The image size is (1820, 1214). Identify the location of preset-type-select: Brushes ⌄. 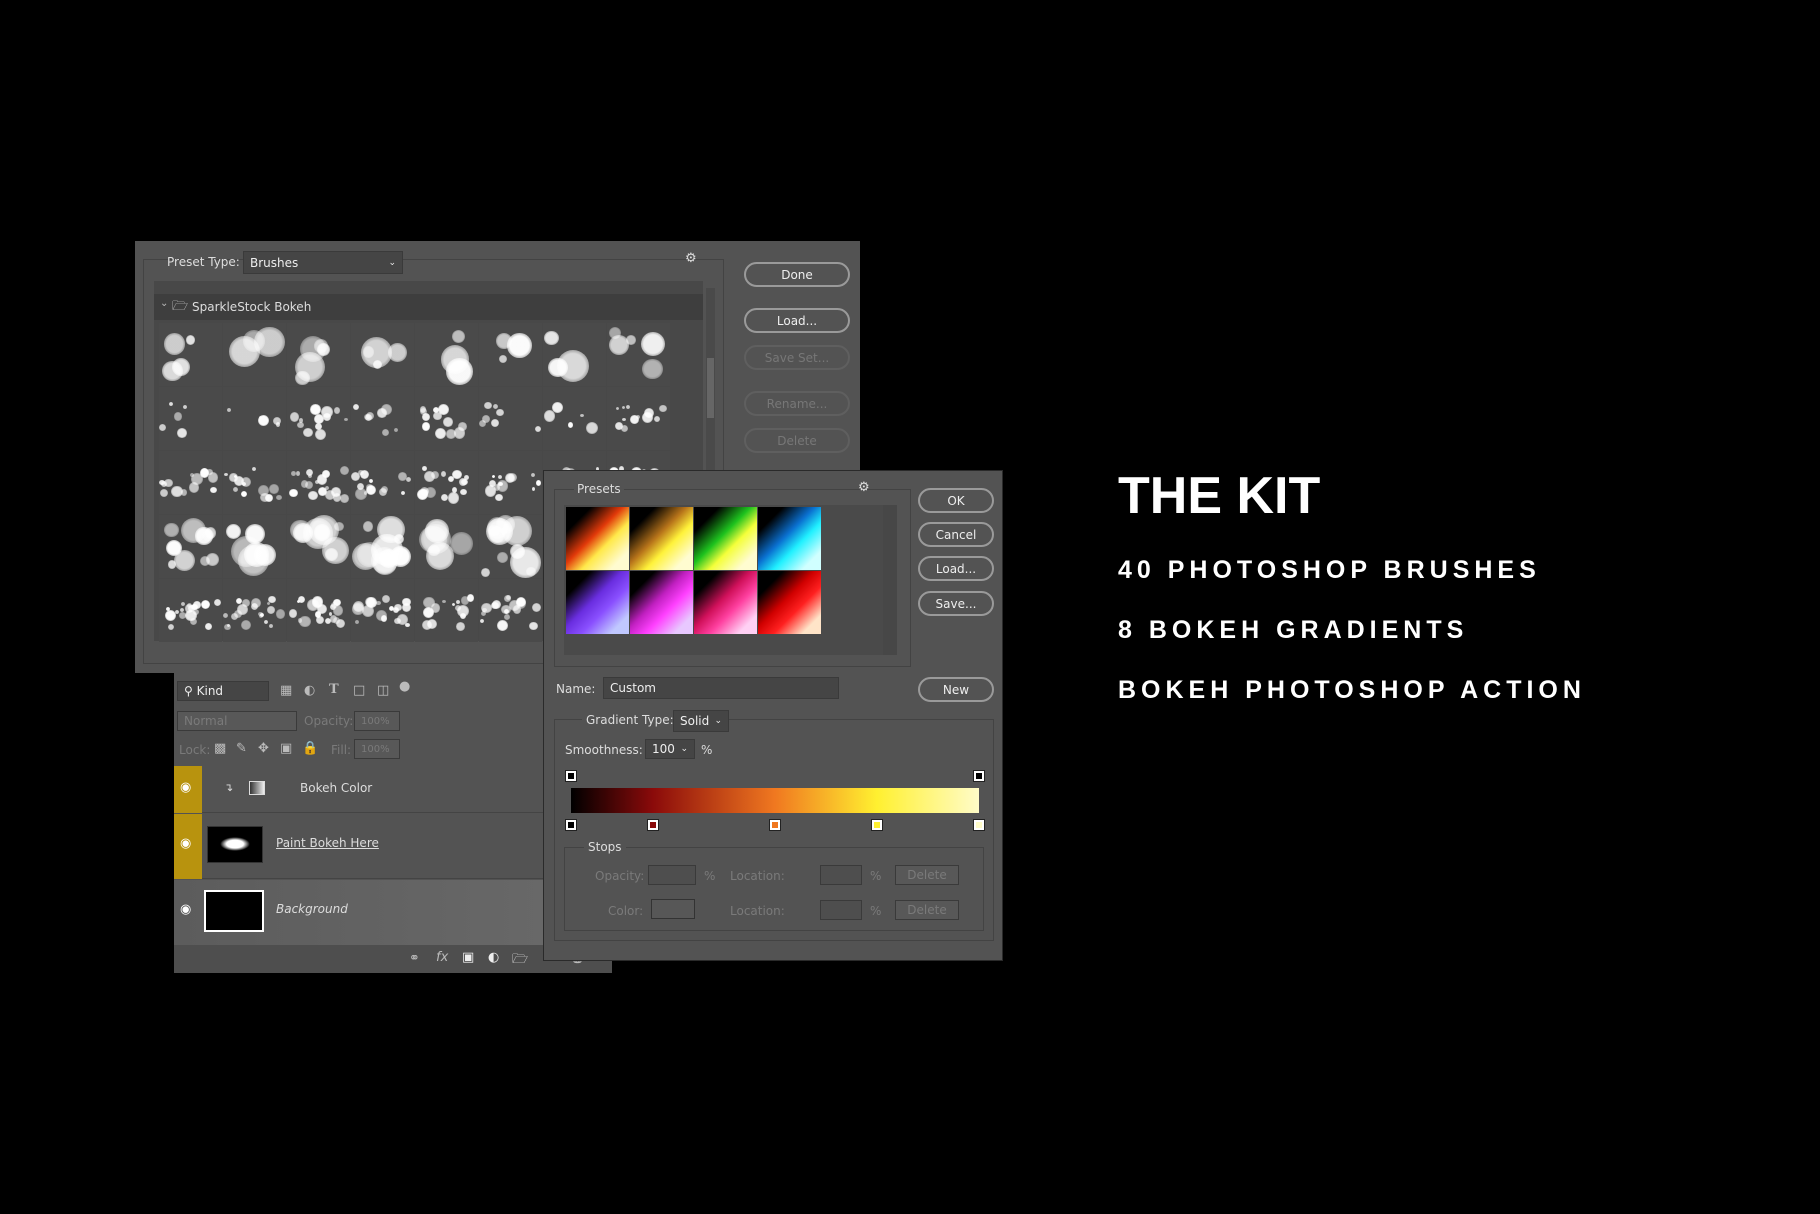
(323, 262).